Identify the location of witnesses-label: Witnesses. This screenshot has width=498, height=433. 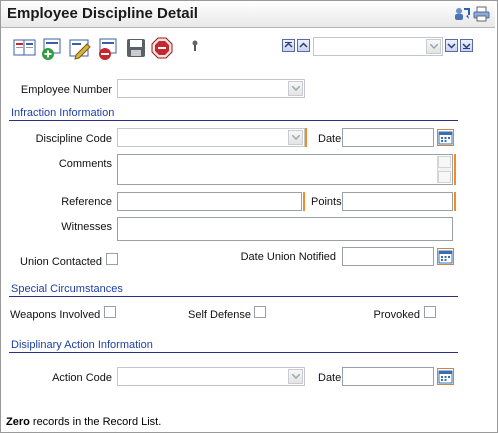
(86, 227).